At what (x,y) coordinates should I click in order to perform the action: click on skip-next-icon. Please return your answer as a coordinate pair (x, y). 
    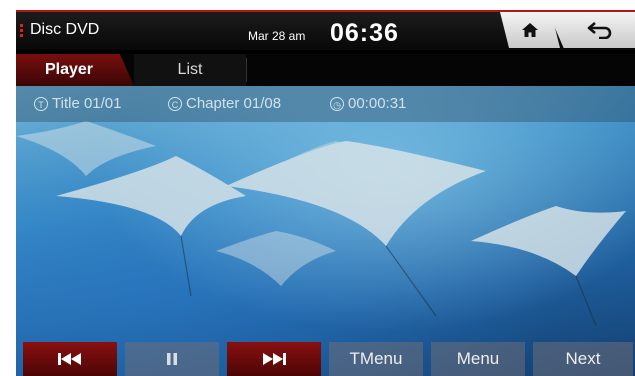
    Looking at the image, I should click on (274, 359).